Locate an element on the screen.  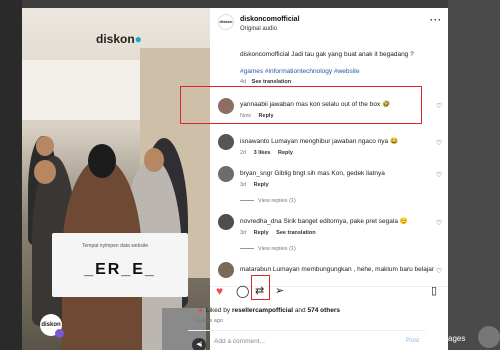
post-age: 4 days ago is located at coordinates (209, 321).